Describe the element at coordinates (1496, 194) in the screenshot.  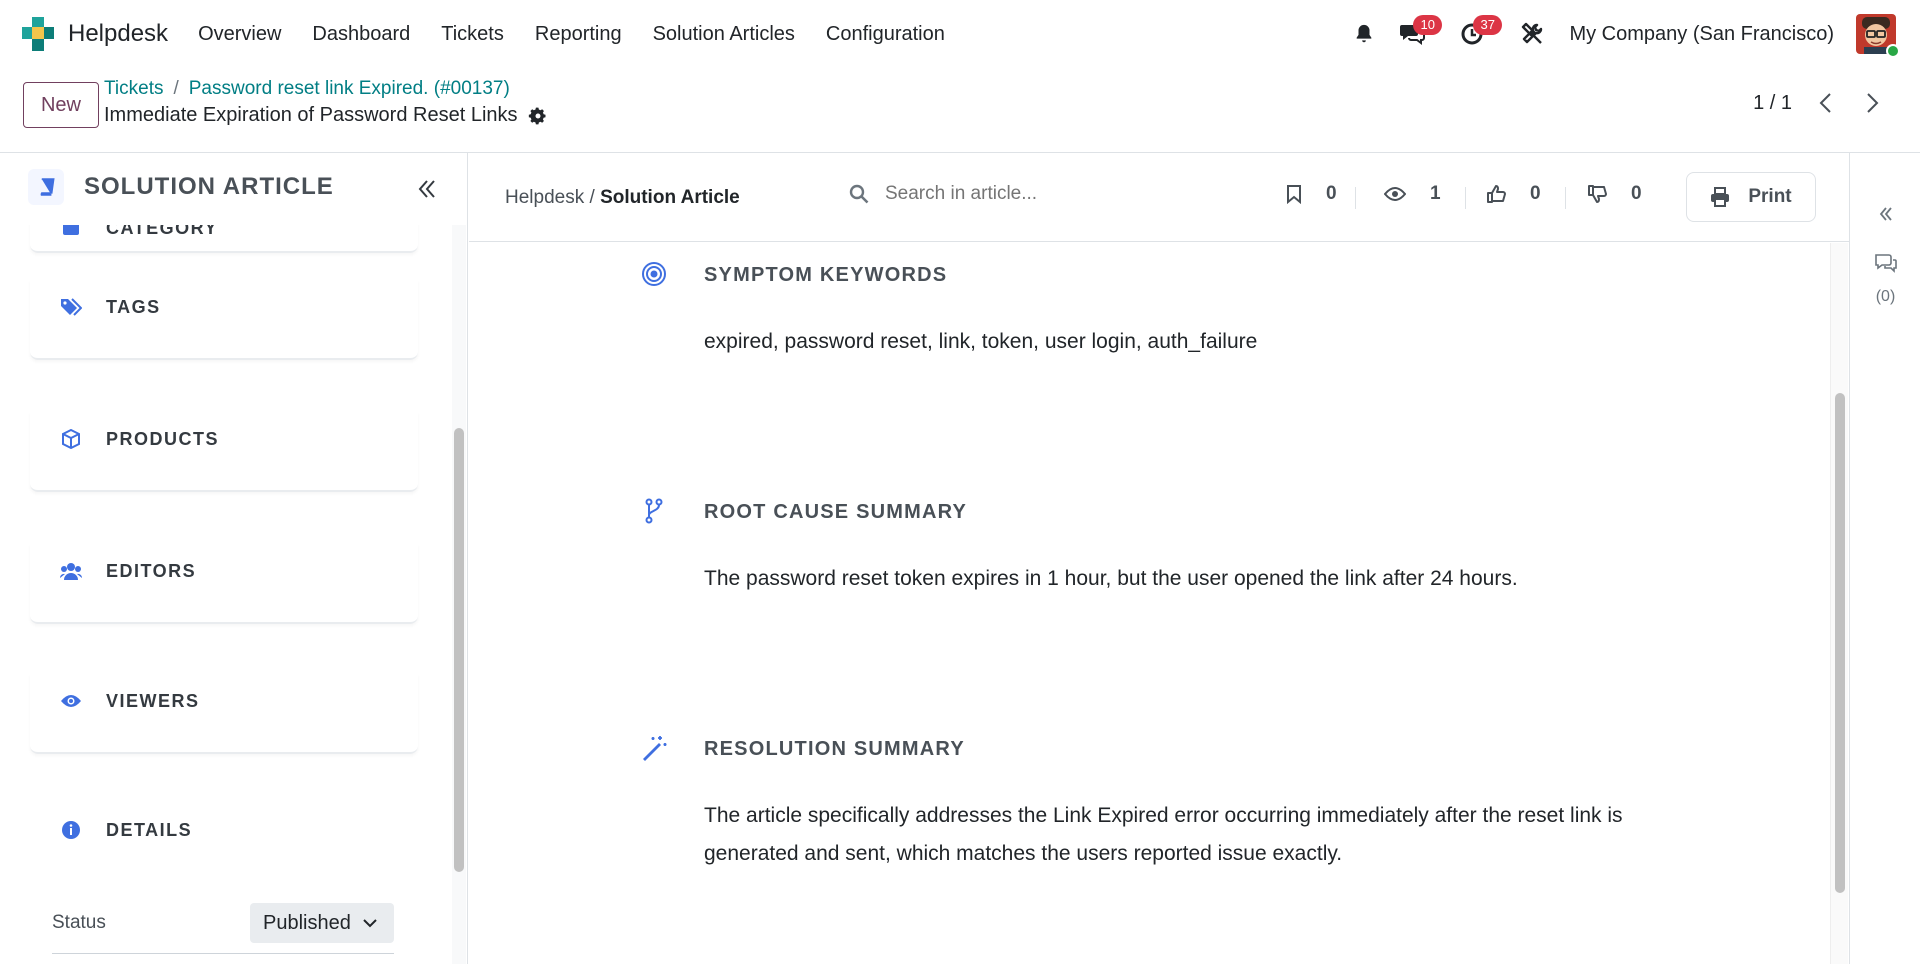
I see `thumbs-up-icon` at that location.